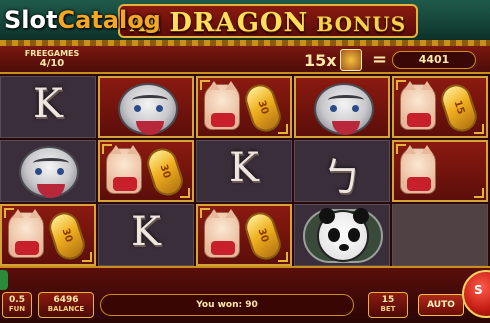 The height and width of the screenshot is (323, 490). Describe the element at coordinates (66, 300) in the screenshot. I see `balance-value: 6496` at that location.